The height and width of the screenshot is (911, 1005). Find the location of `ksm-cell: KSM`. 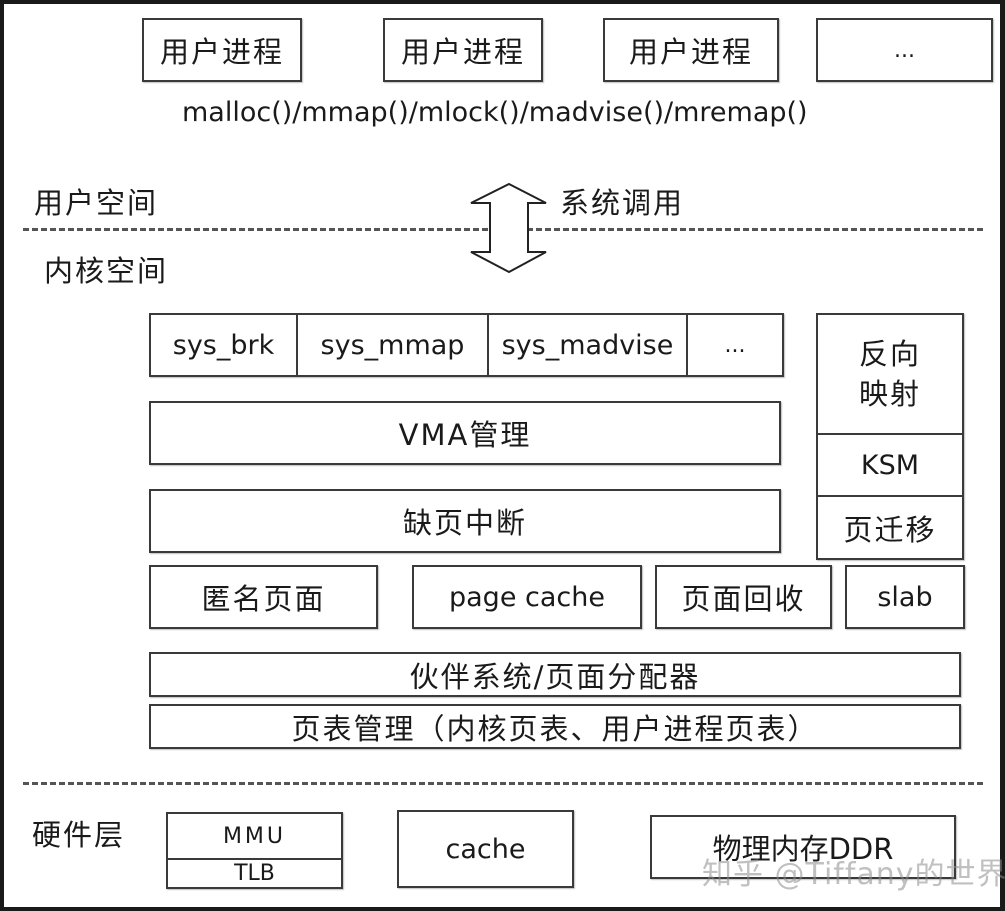

ksm-cell: KSM is located at coordinates (890, 466).